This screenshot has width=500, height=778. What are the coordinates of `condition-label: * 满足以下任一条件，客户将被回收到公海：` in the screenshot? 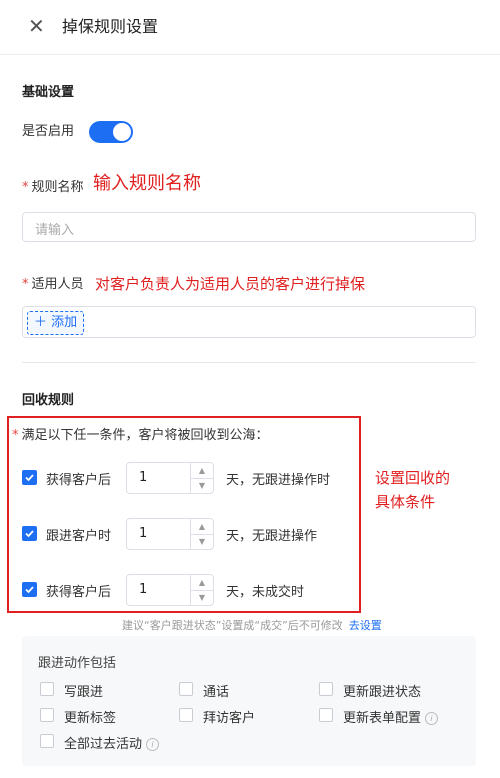 It's located at (140, 435).